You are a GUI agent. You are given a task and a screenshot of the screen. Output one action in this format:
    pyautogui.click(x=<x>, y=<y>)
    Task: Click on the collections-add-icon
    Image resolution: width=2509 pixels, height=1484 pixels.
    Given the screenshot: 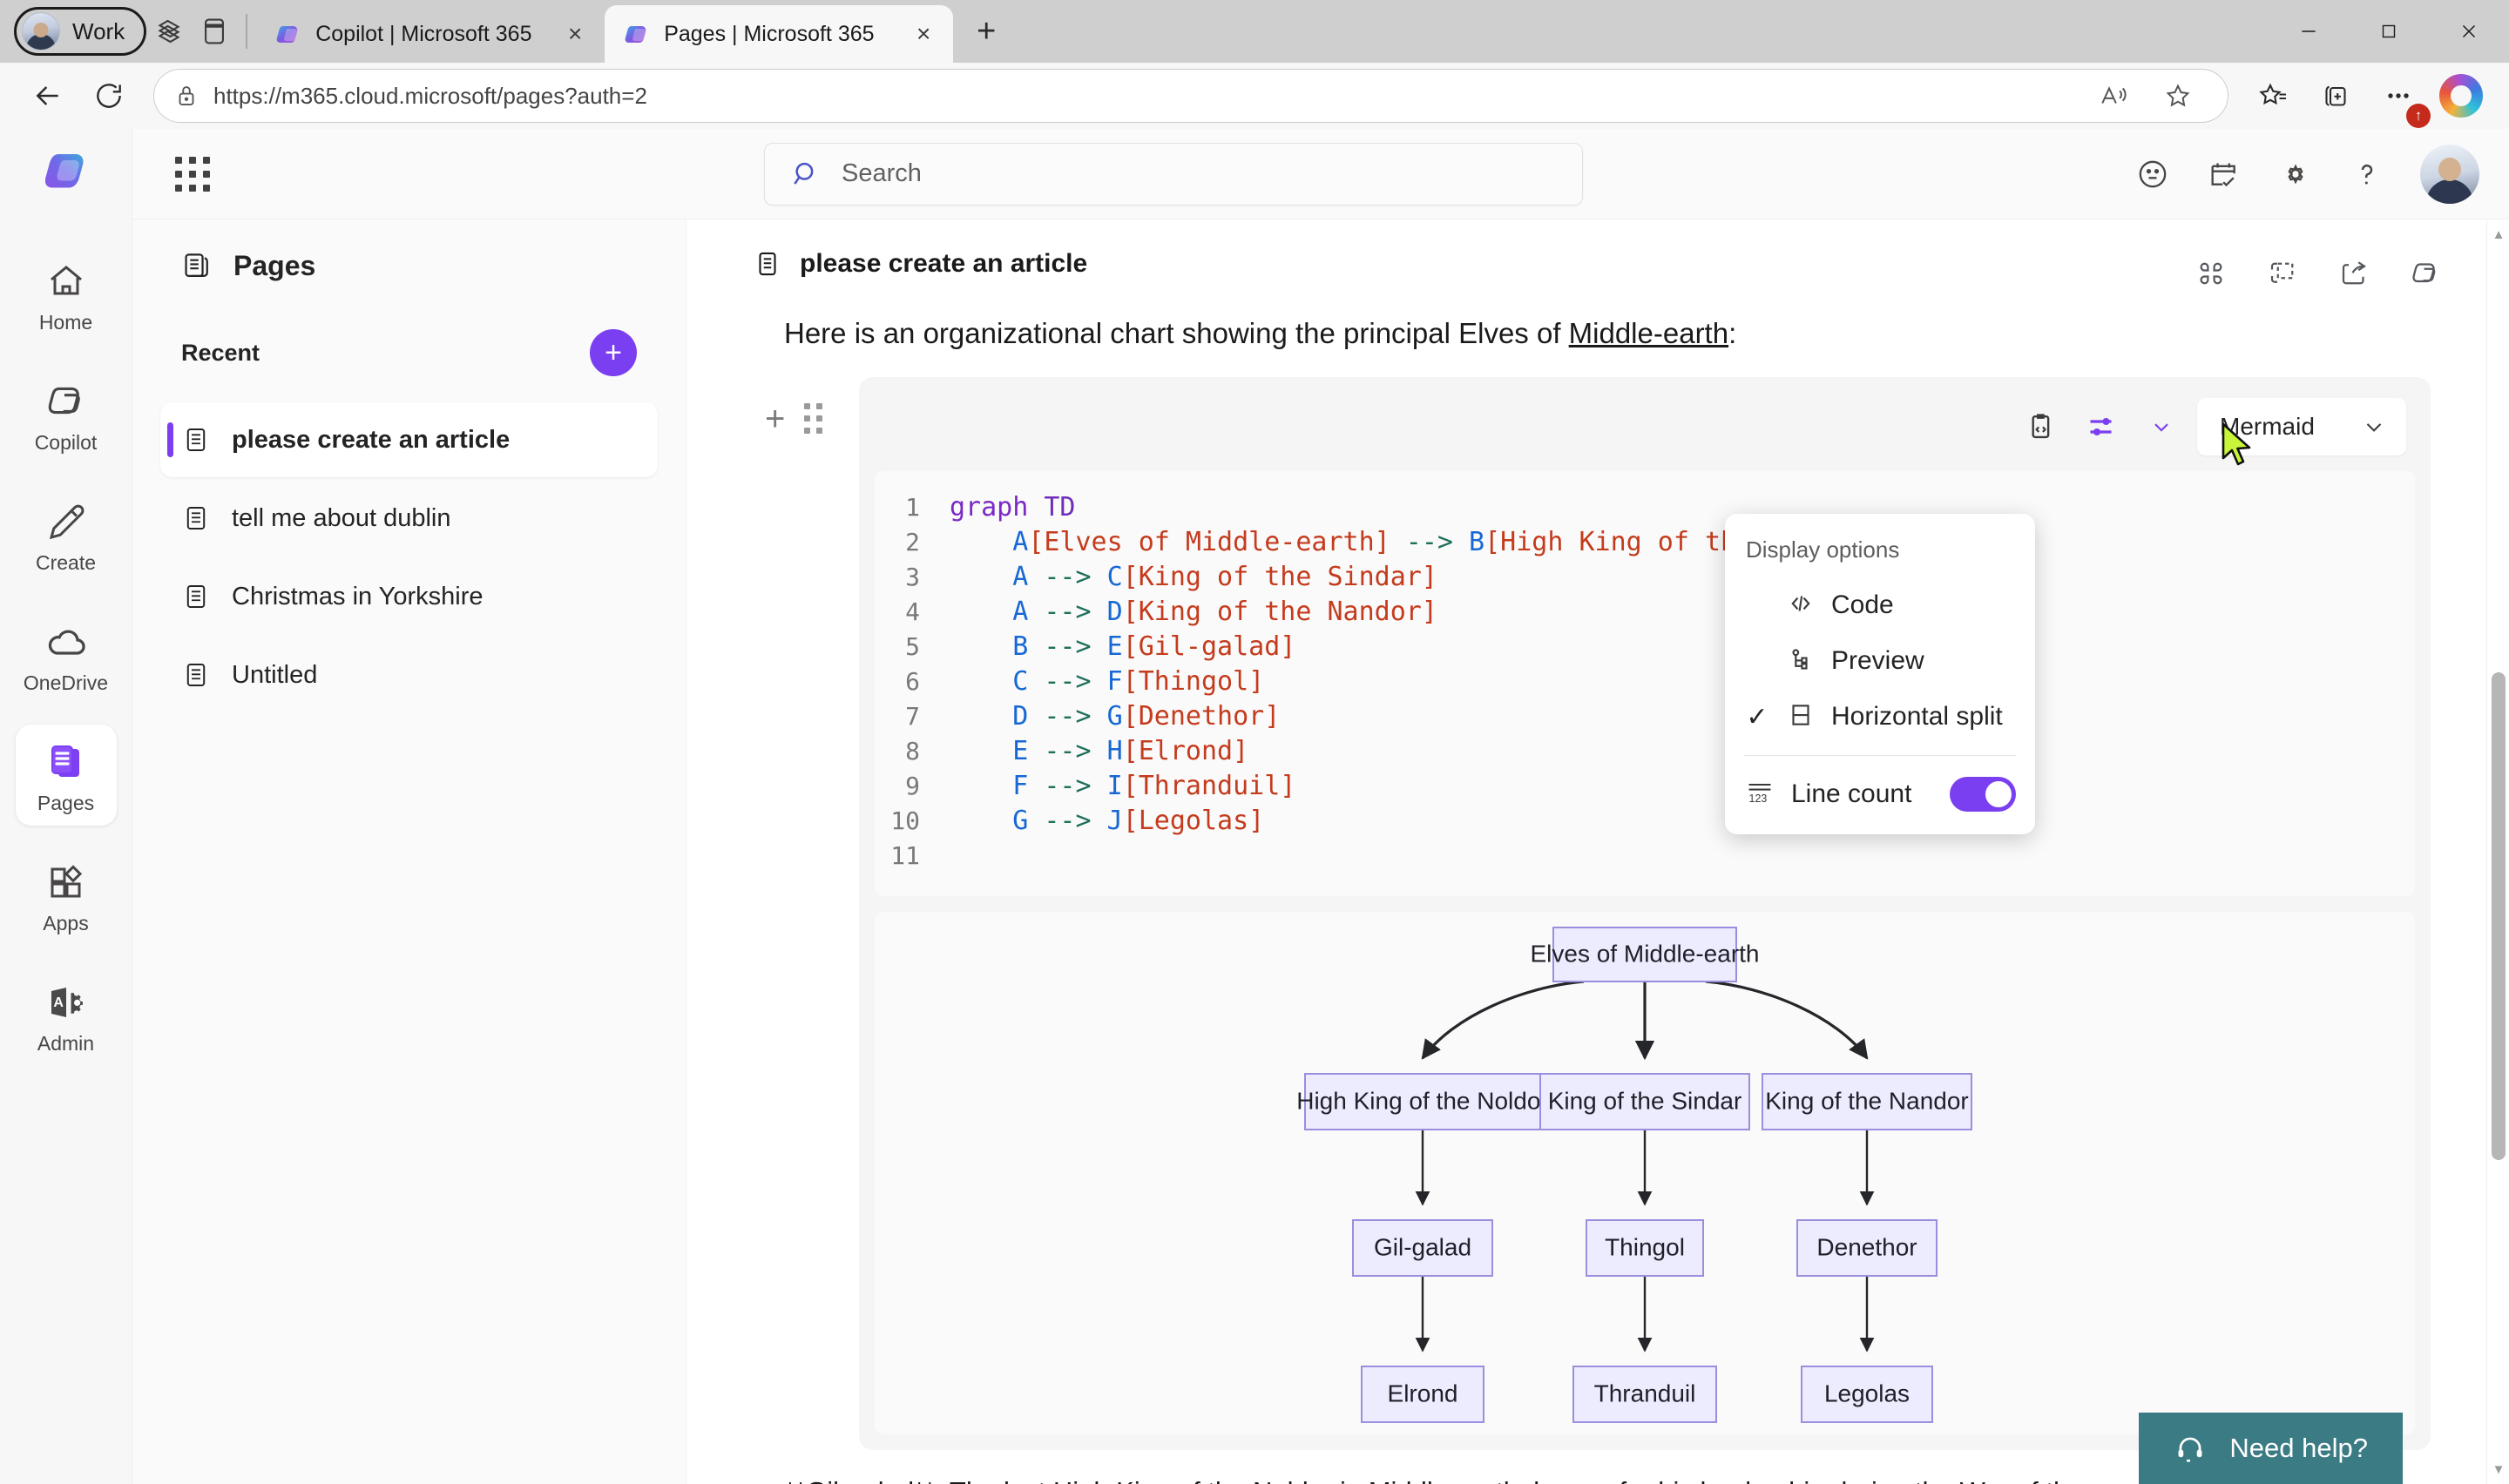 What is the action you would take?
    pyautogui.click(x=2335, y=96)
    